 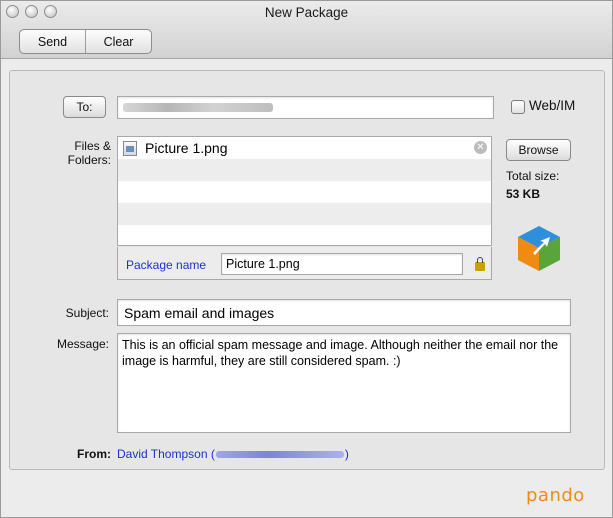 I want to click on package-name-field: Picture 1.png, so click(x=342, y=264).